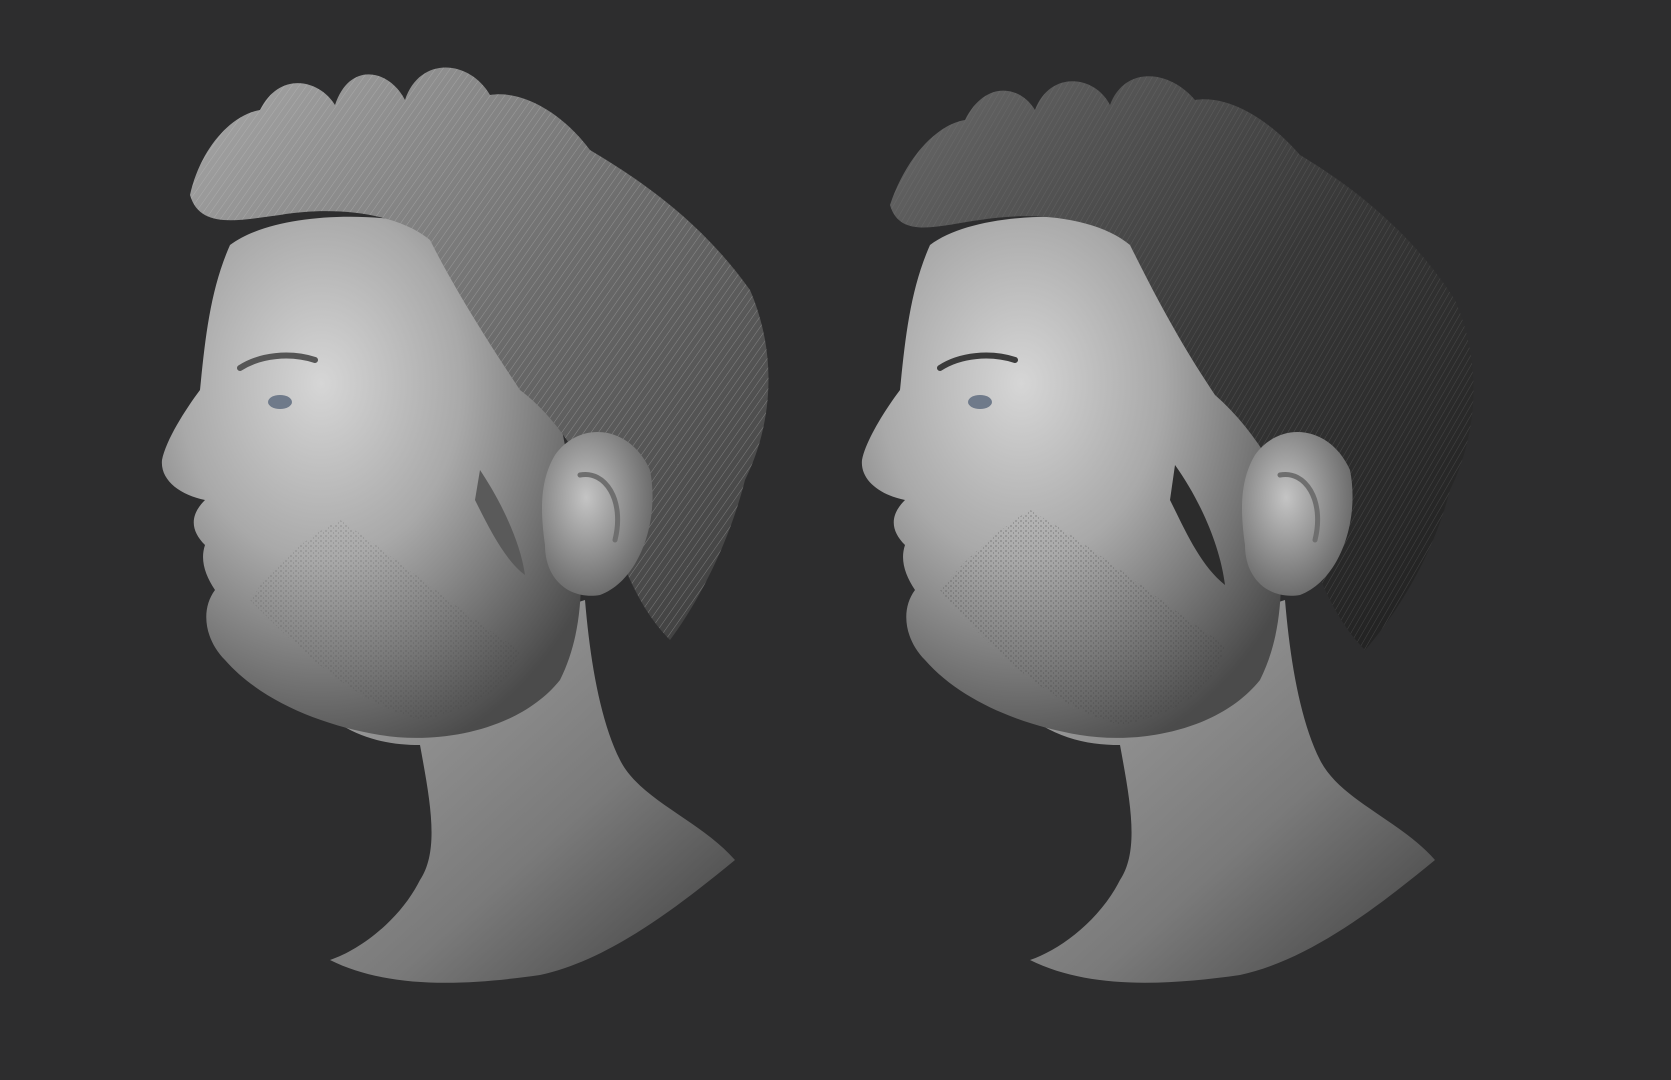  What do you see at coordinates (280, 402) in the screenshot?
I see `eye-left` at bounding box center [280, 402].